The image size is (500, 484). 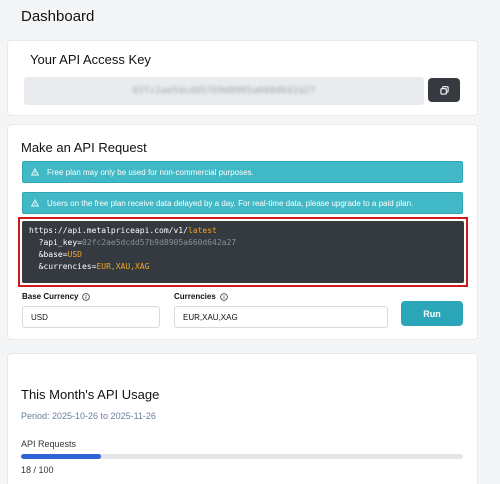 What do you see at coordinates (281, 317) in the screenshot?
I see `currencies-input: EUR,XAU,XAG` at bounding box center [281, 317].